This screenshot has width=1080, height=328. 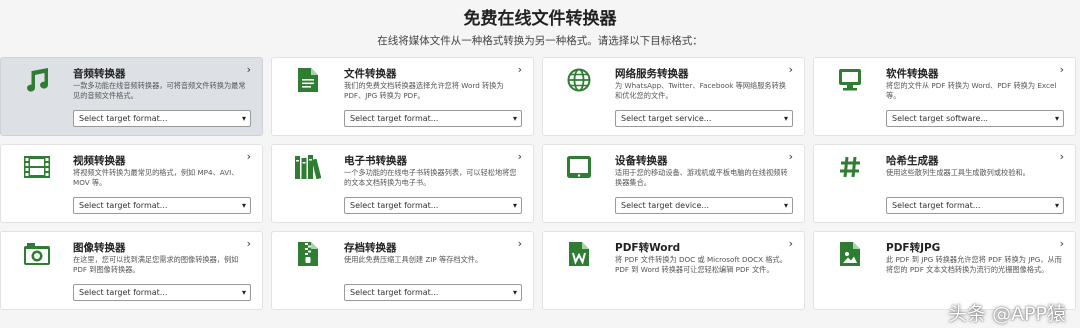 What do you see at coordinates (308, 80) in the screenshot?
I see `document-icon` at bounding box center [308, 80].